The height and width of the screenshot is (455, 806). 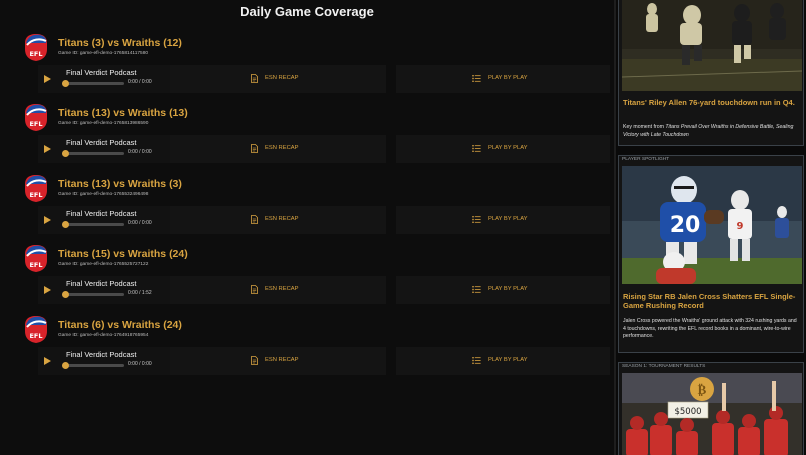 I want to click on card-label: SEASON 1: TOURNAMENT RESULTS, so click(x=664, y=366).